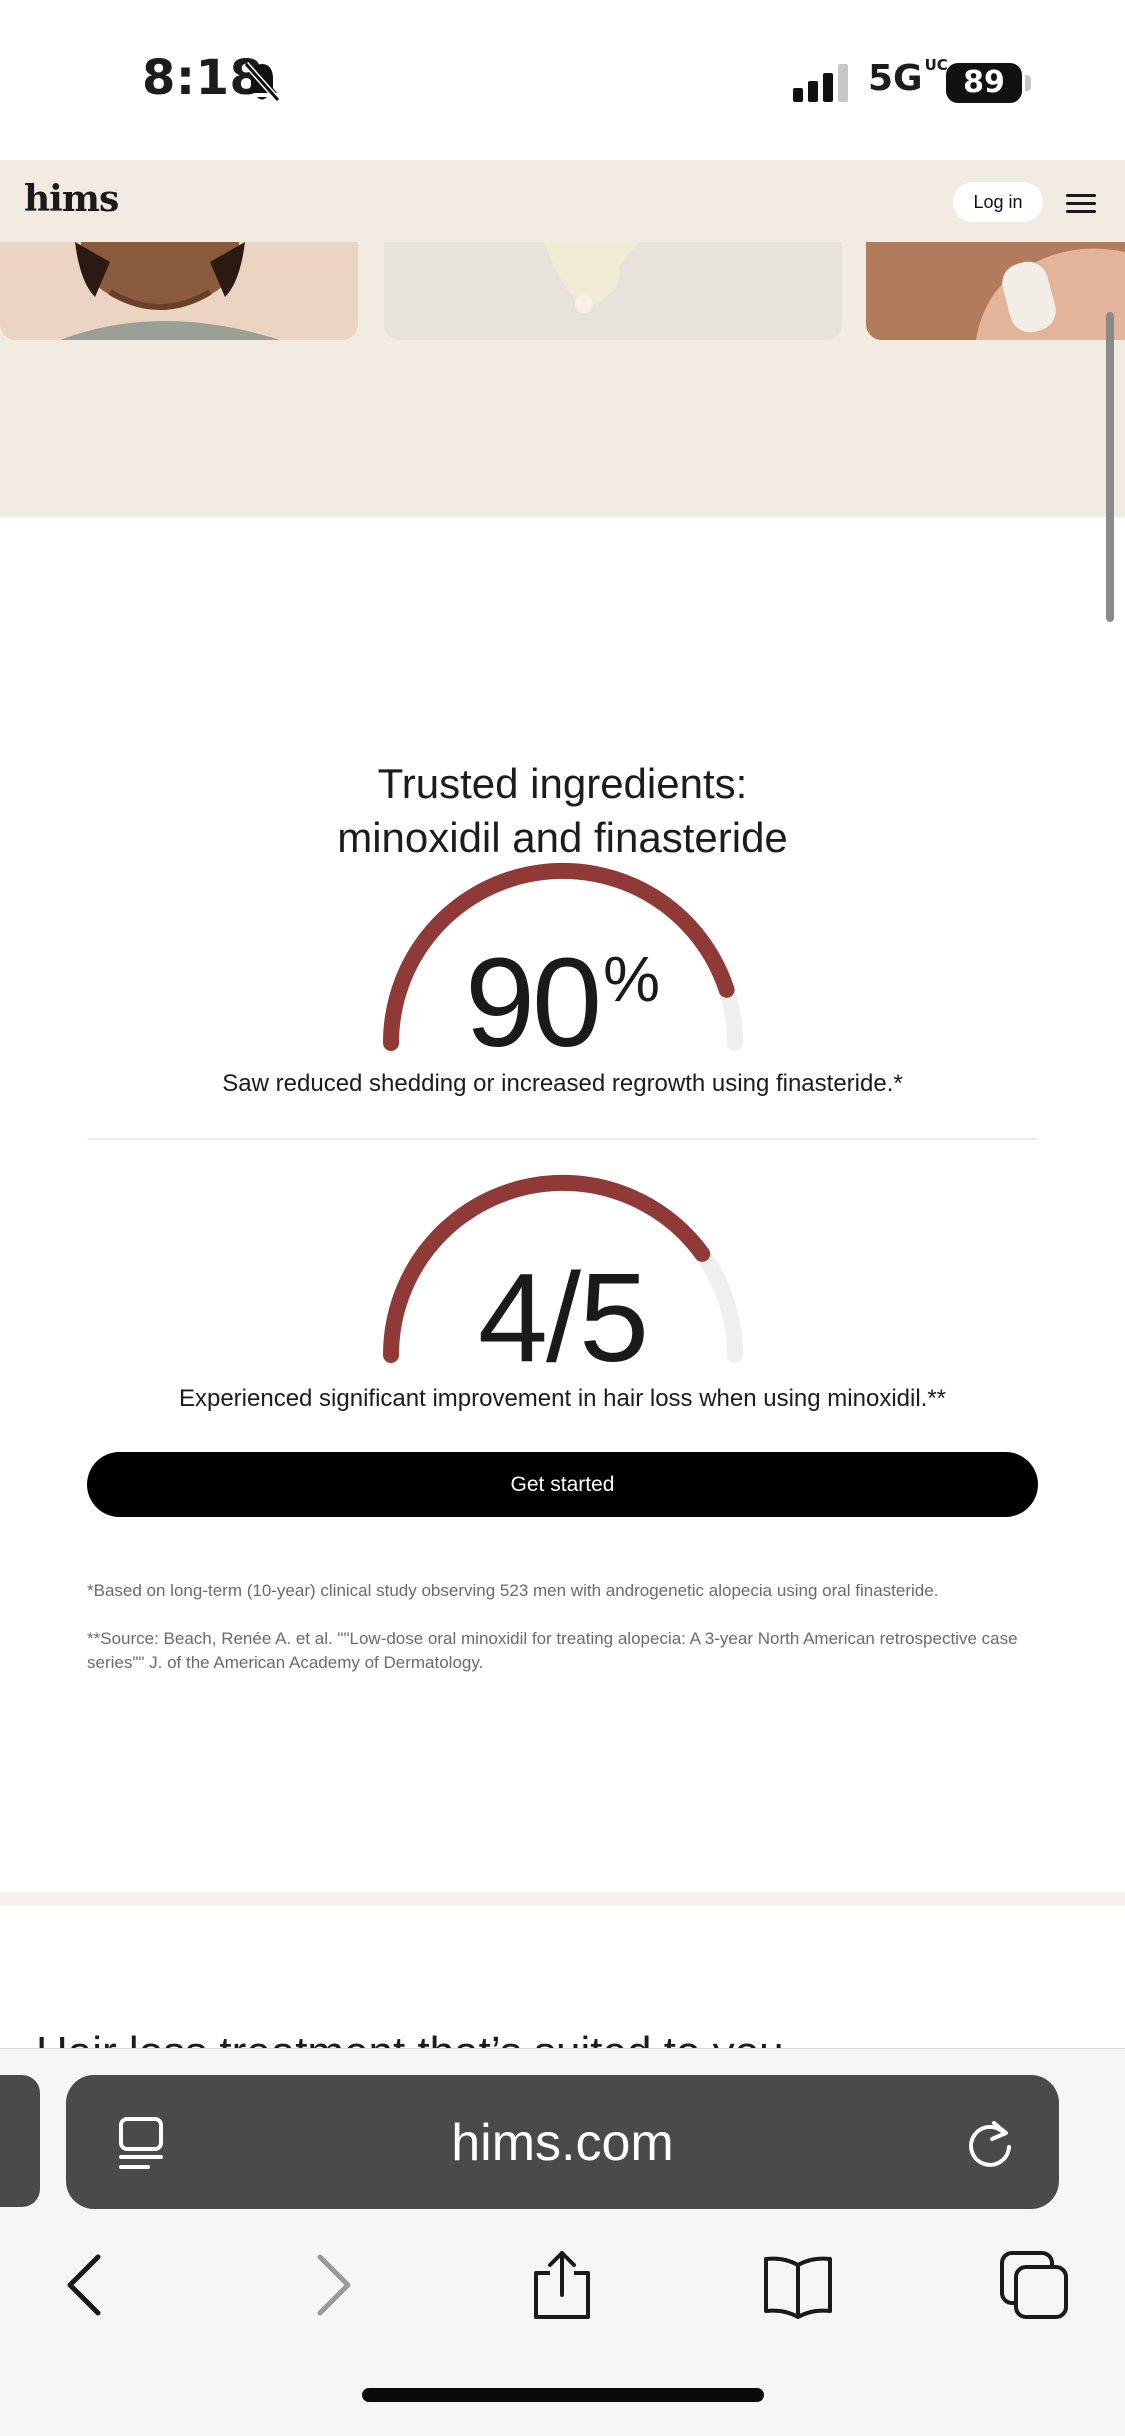  What do you see at coordinates (330, 2285) in the screenshot?
I see `forward-icon` at bounding box center [330, 2285].